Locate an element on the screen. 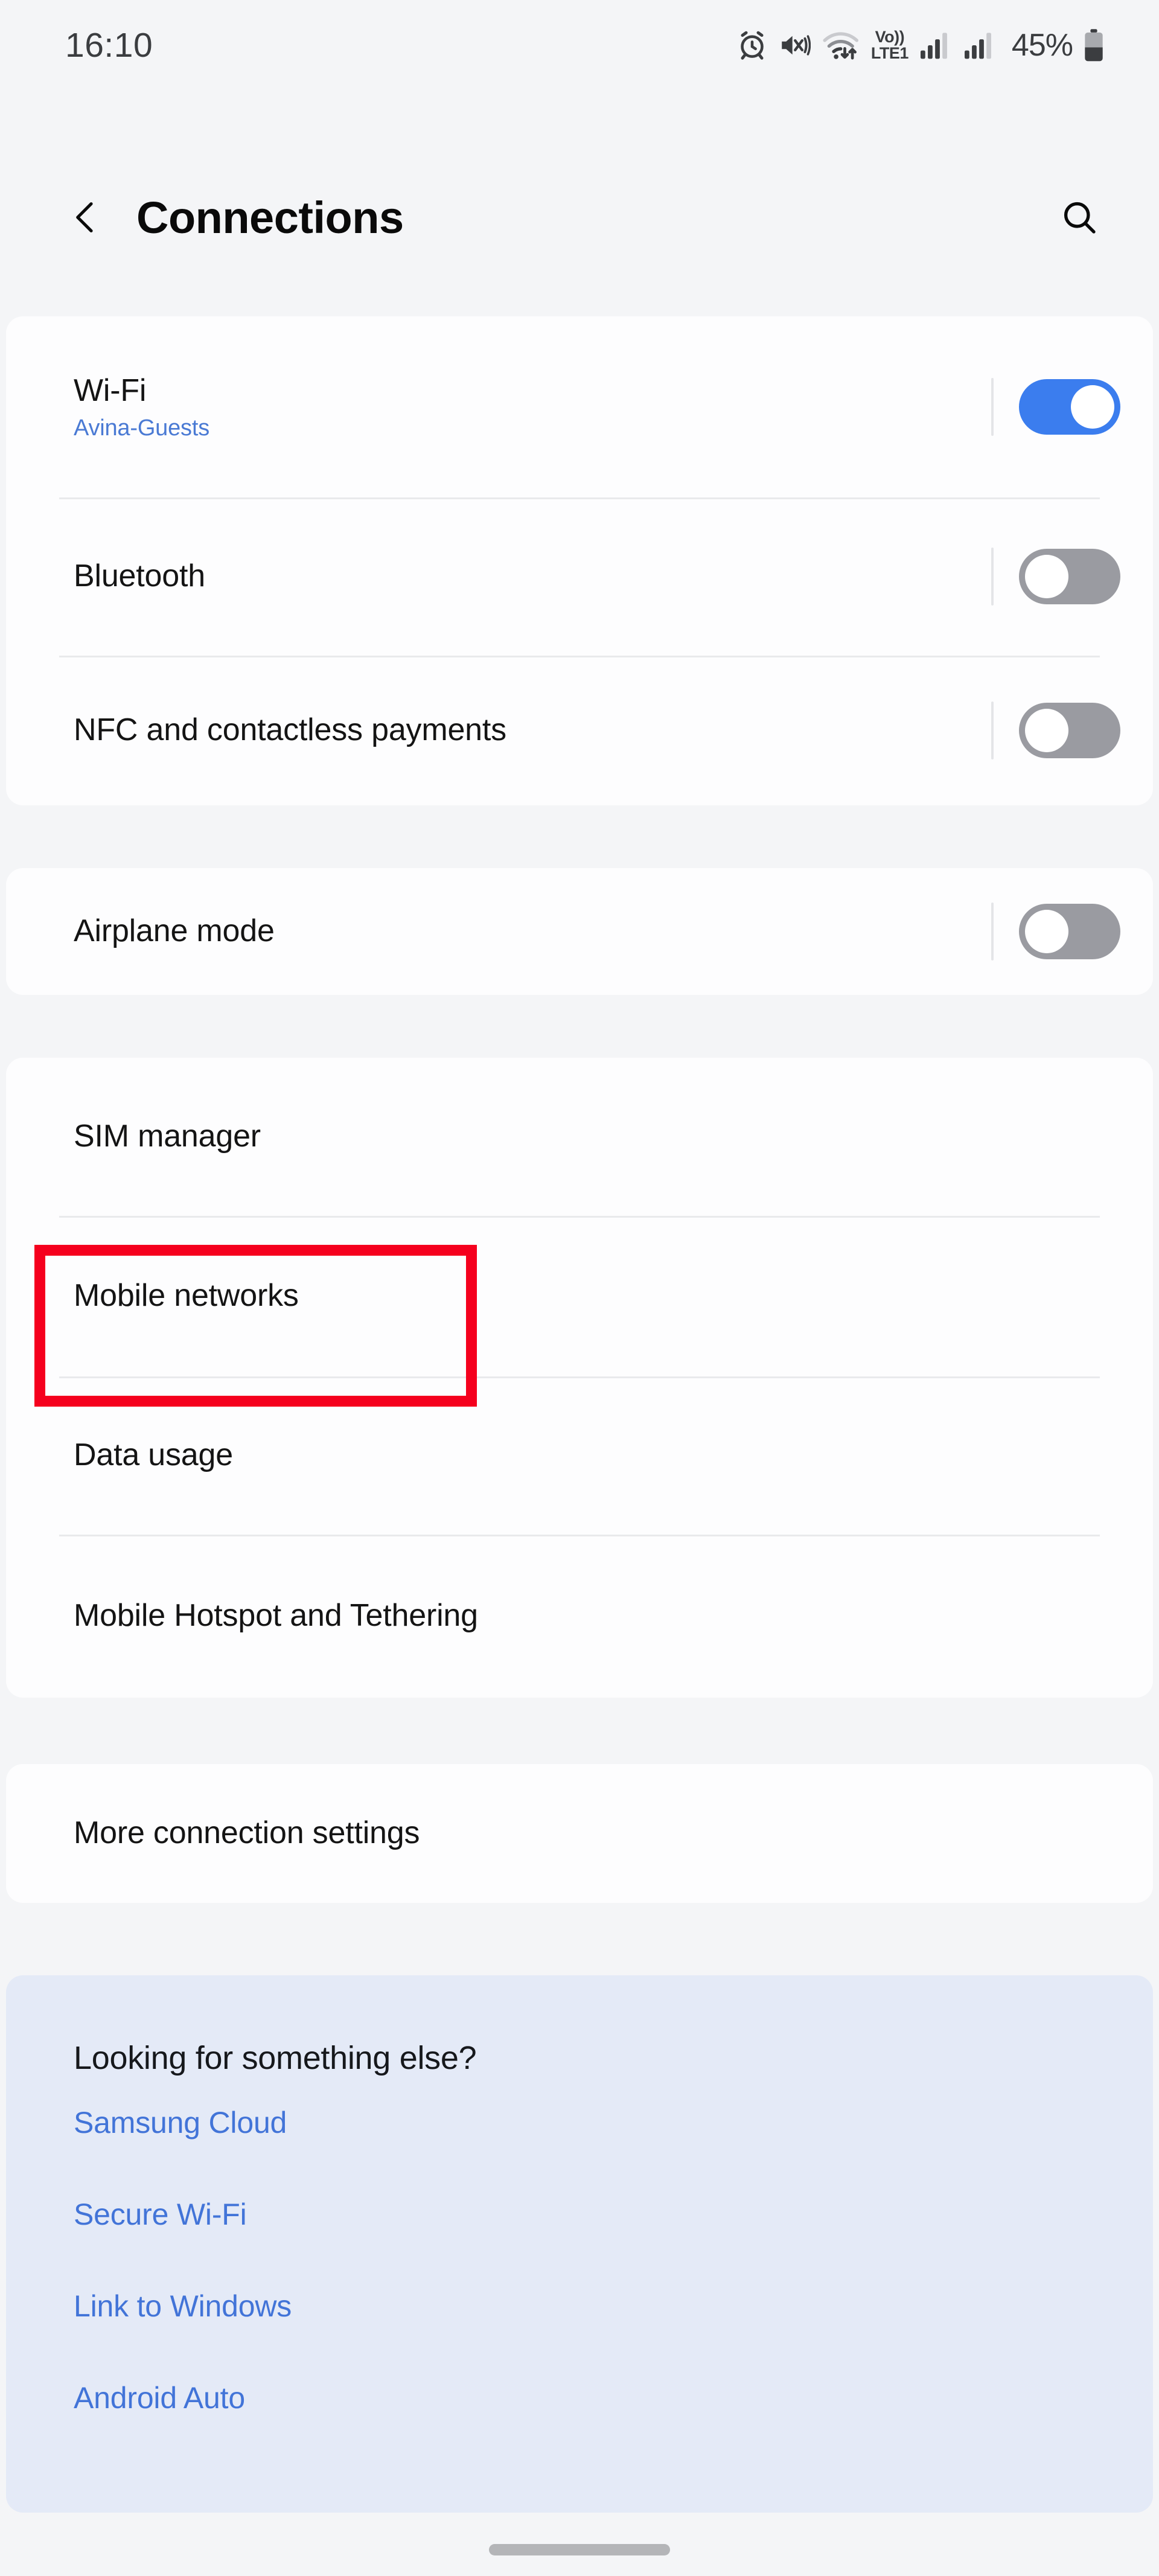 Image resolution: width=1159 pixels, height=2576 pixels. row-title-airplane-mode: Airplane mode is located at coordinates (174, 931).